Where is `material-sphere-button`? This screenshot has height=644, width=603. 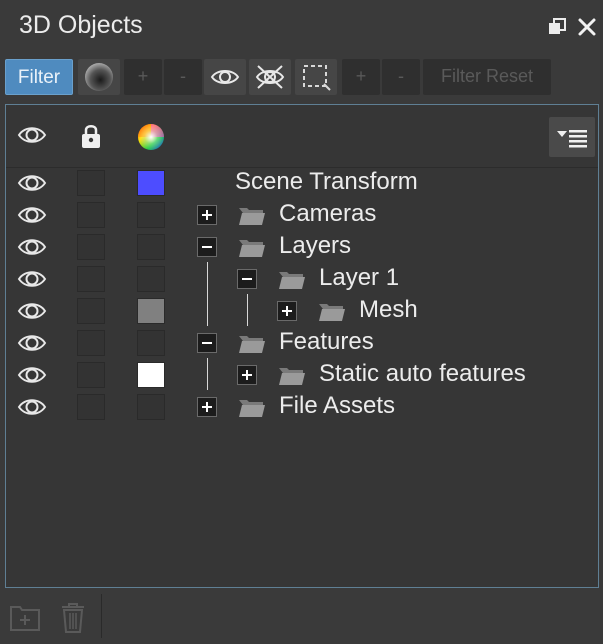 material-sphere-button is located at coordinates (99, 77).